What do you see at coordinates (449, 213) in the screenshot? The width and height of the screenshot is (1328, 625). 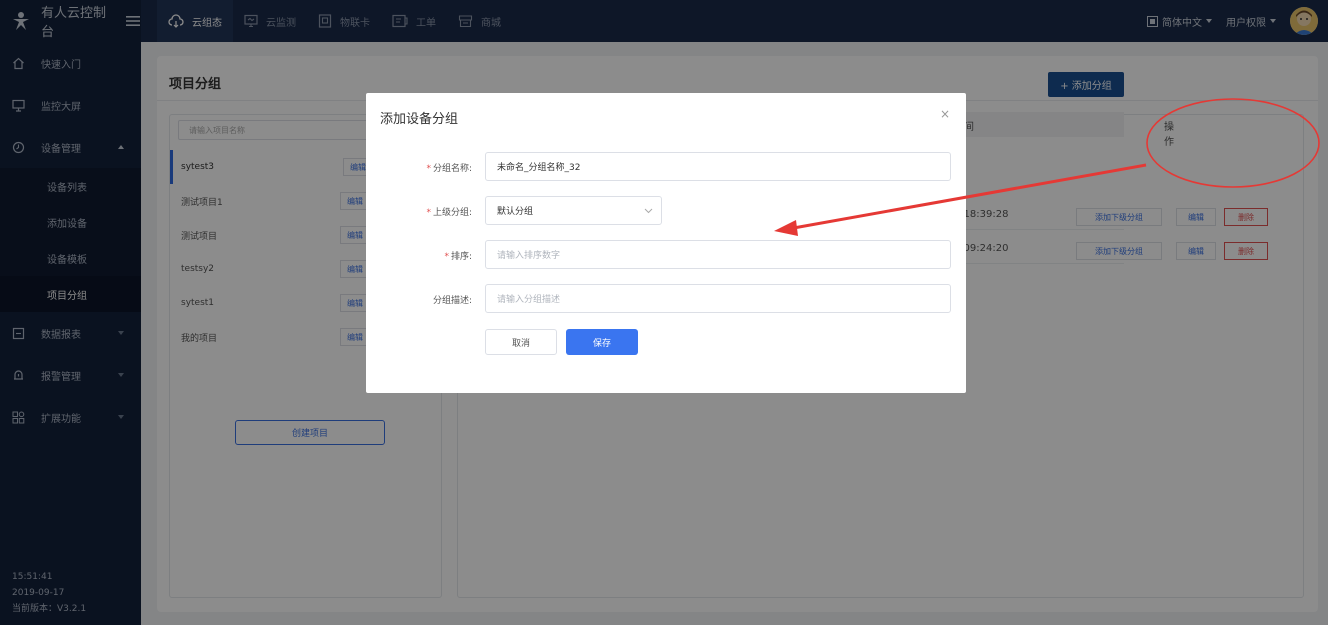 I see `parent-group-label: * 上级分组:` at bounding box center [449, 213].